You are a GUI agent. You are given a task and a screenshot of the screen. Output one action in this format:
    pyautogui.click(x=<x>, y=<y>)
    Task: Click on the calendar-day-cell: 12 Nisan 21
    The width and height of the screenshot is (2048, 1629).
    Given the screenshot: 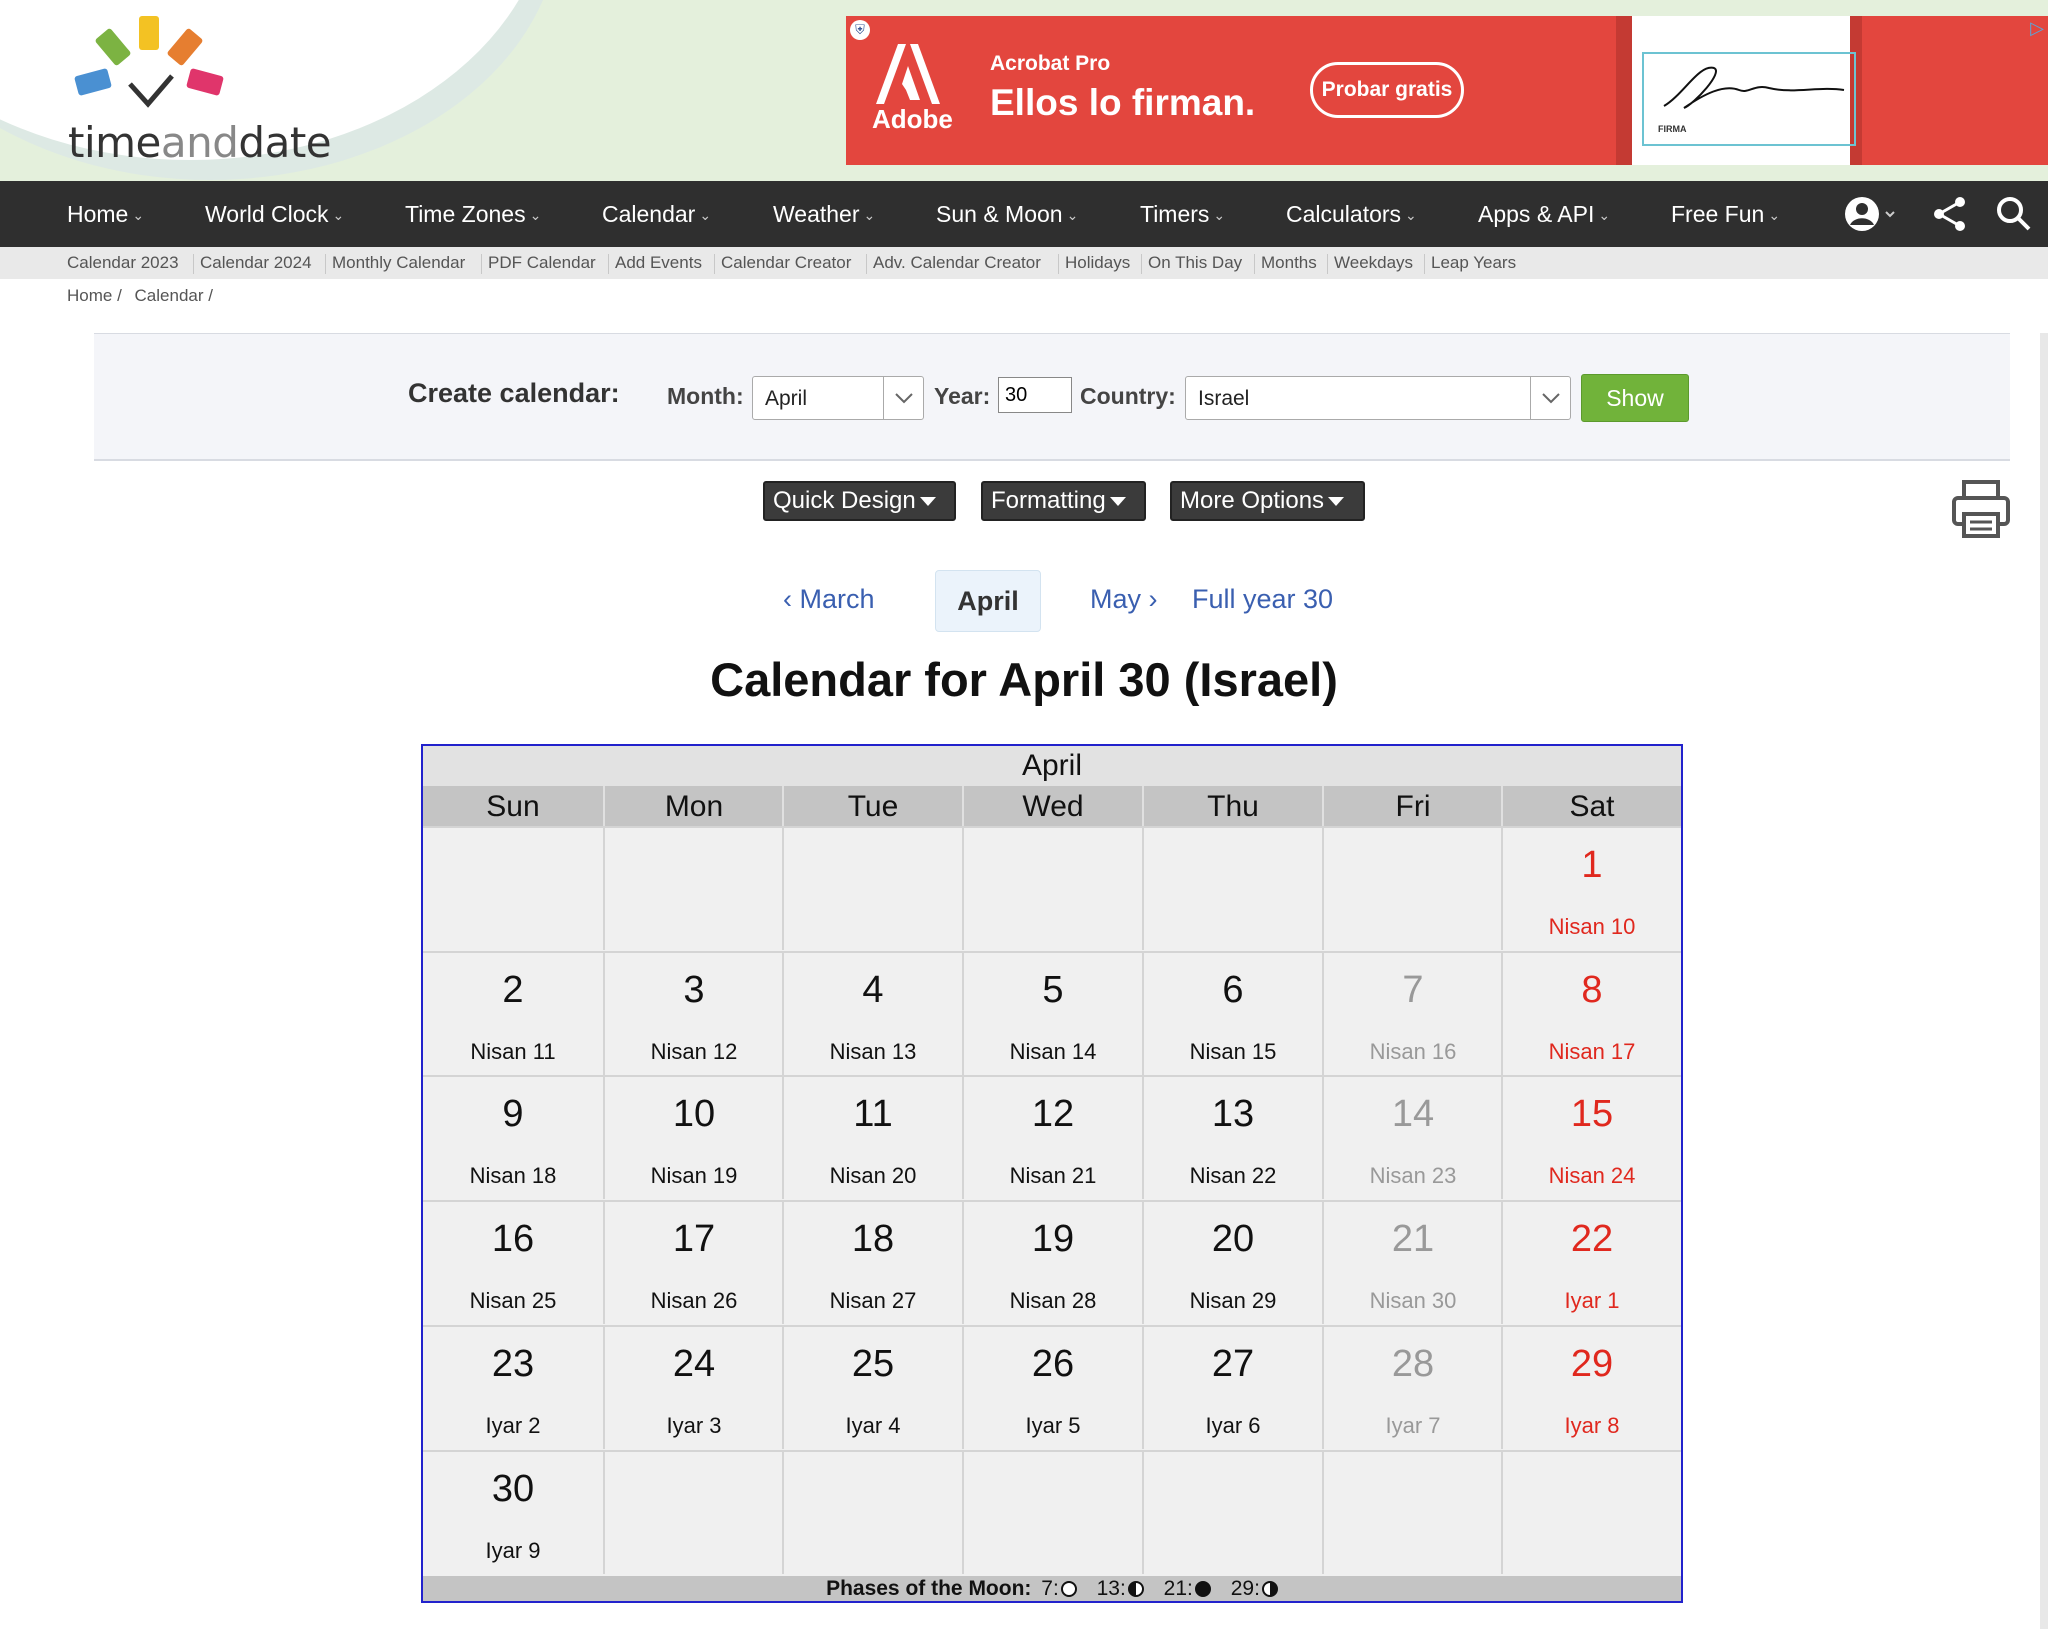 What is the action you would take?
    pyautogui.click(x=1052, y=1137)
    